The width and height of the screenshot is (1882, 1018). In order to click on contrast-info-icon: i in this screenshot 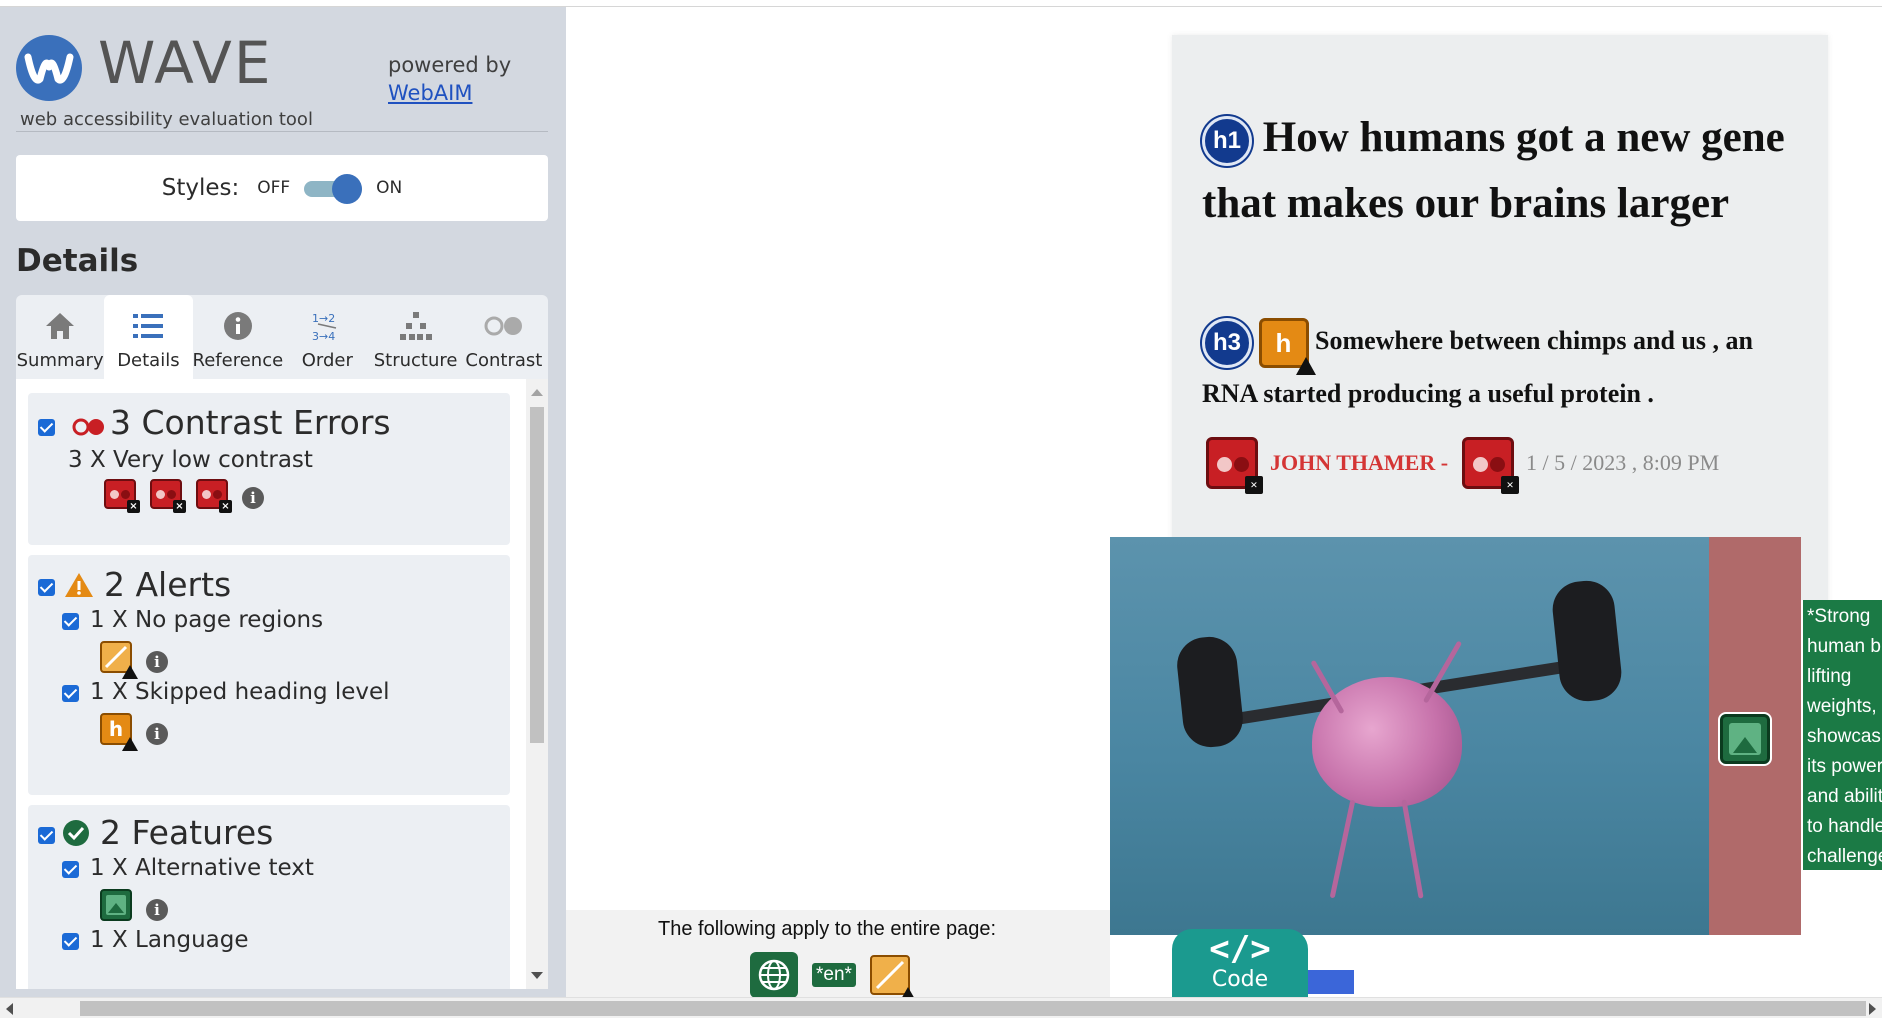, I will do `click(253, 498)`.